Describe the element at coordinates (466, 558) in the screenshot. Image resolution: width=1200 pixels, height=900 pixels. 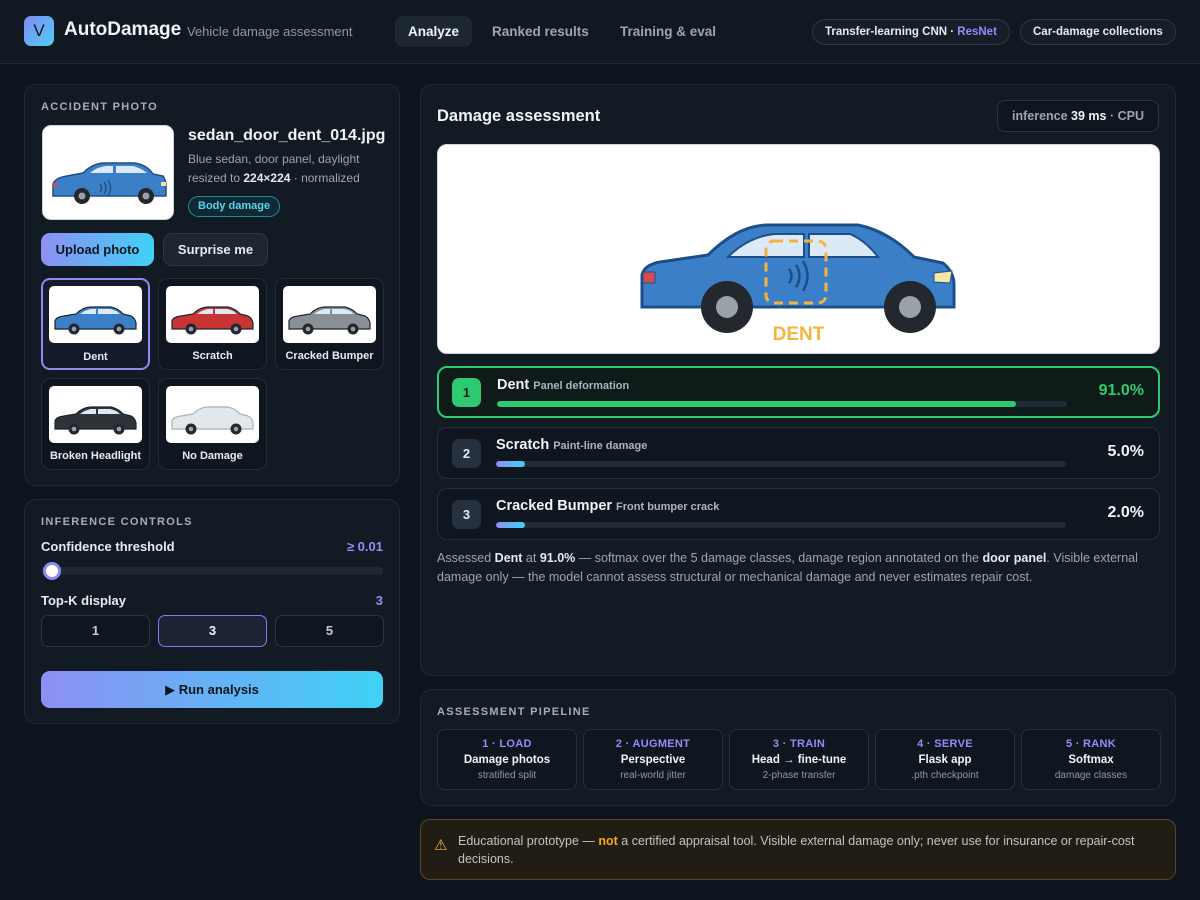
I see `summary-part: Assessed` at that location.